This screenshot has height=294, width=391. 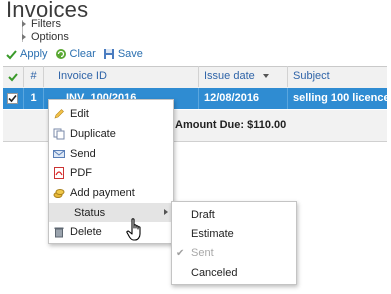 I want to click on toolbar: Apply Clear Save, so click(x=78, y=54).